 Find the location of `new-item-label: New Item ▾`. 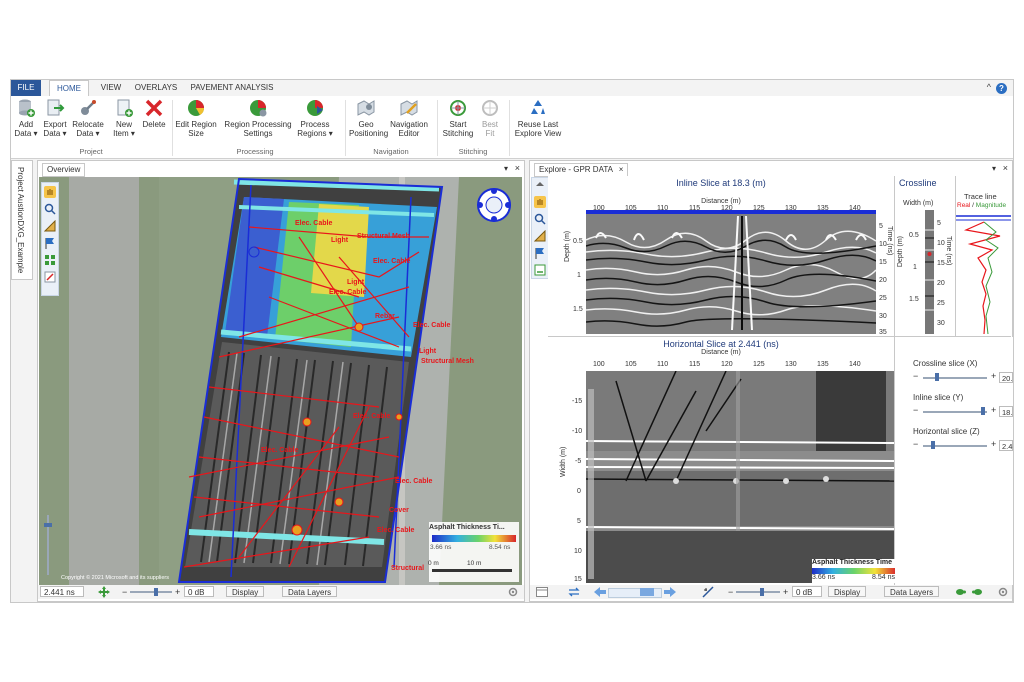

new-item-label: New Item ▾ is located at coordinates (124, 129).